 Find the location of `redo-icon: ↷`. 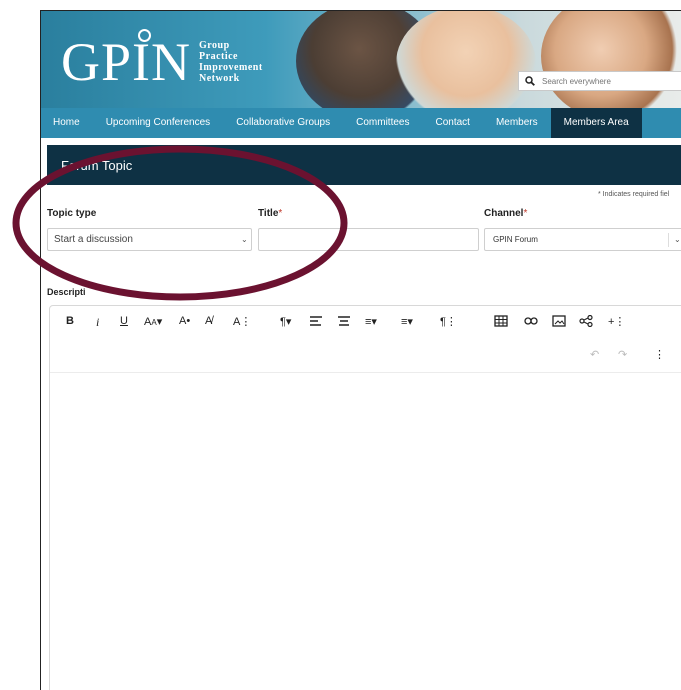

redo-icon: ↷ is located at coordinates (622, 354).